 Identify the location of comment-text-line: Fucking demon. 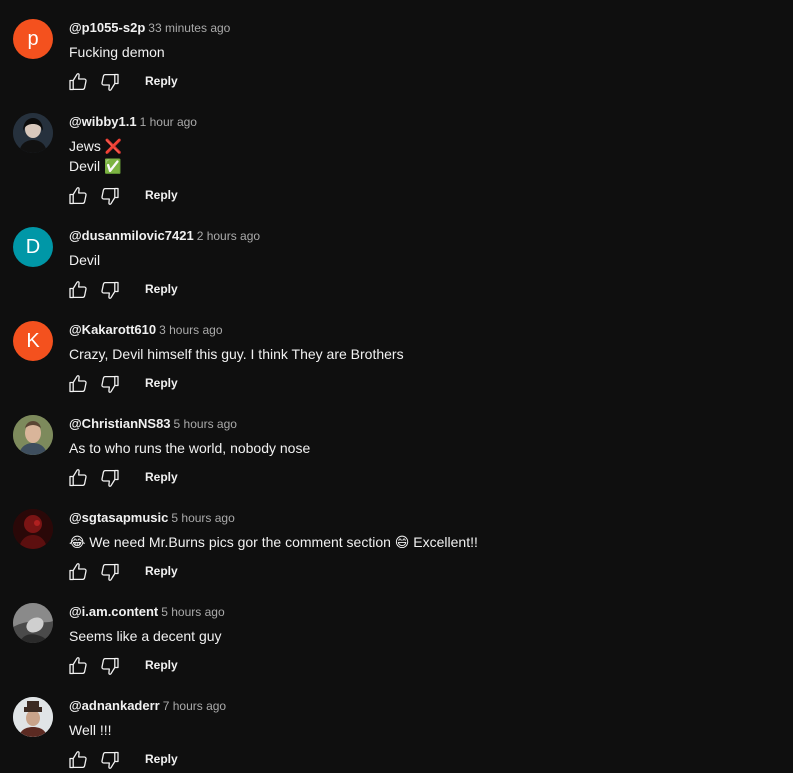
(117, 52).